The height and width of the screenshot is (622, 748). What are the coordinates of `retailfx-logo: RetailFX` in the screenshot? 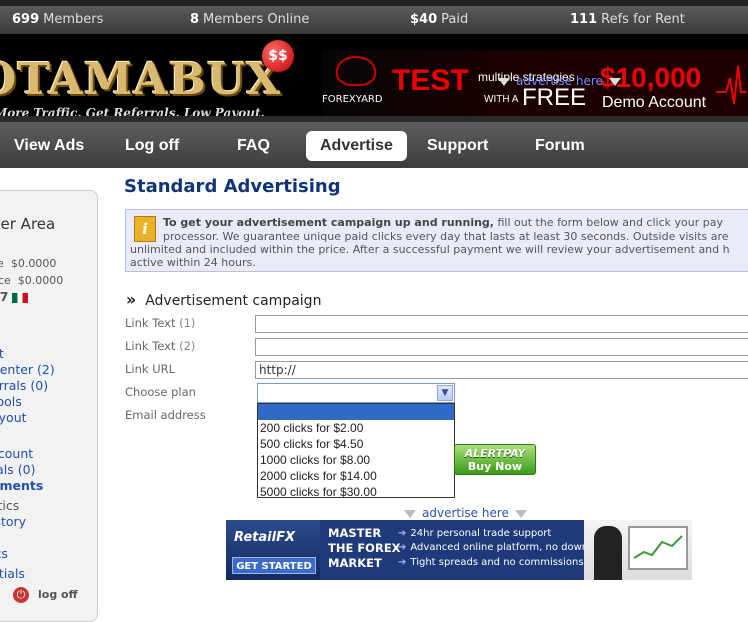 It's located at (264, 537).